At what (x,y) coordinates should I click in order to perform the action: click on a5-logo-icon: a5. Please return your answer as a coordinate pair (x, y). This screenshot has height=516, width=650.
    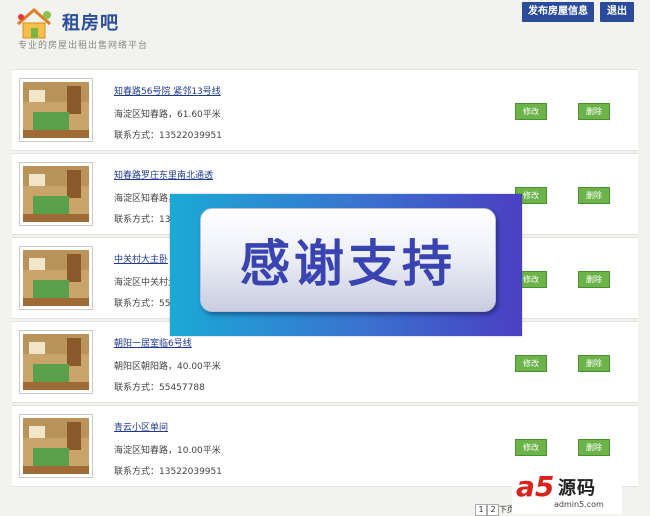
    Looking at the image, I should click on (535, 486).